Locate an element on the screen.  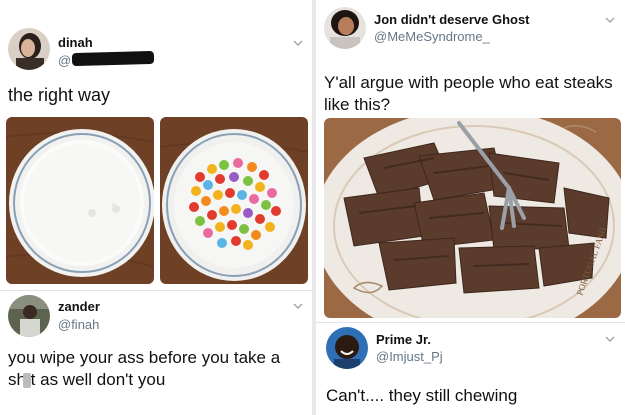
handle: @finah is located at coordinates (78, 324).